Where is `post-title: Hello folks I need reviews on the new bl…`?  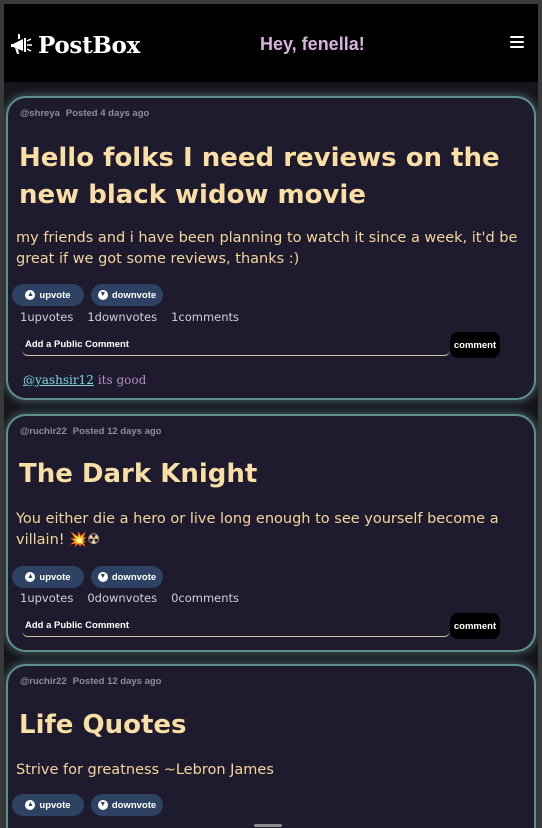 post-title: Hello folks I need reviews on the new bl… is located at coordinates (259, 176).